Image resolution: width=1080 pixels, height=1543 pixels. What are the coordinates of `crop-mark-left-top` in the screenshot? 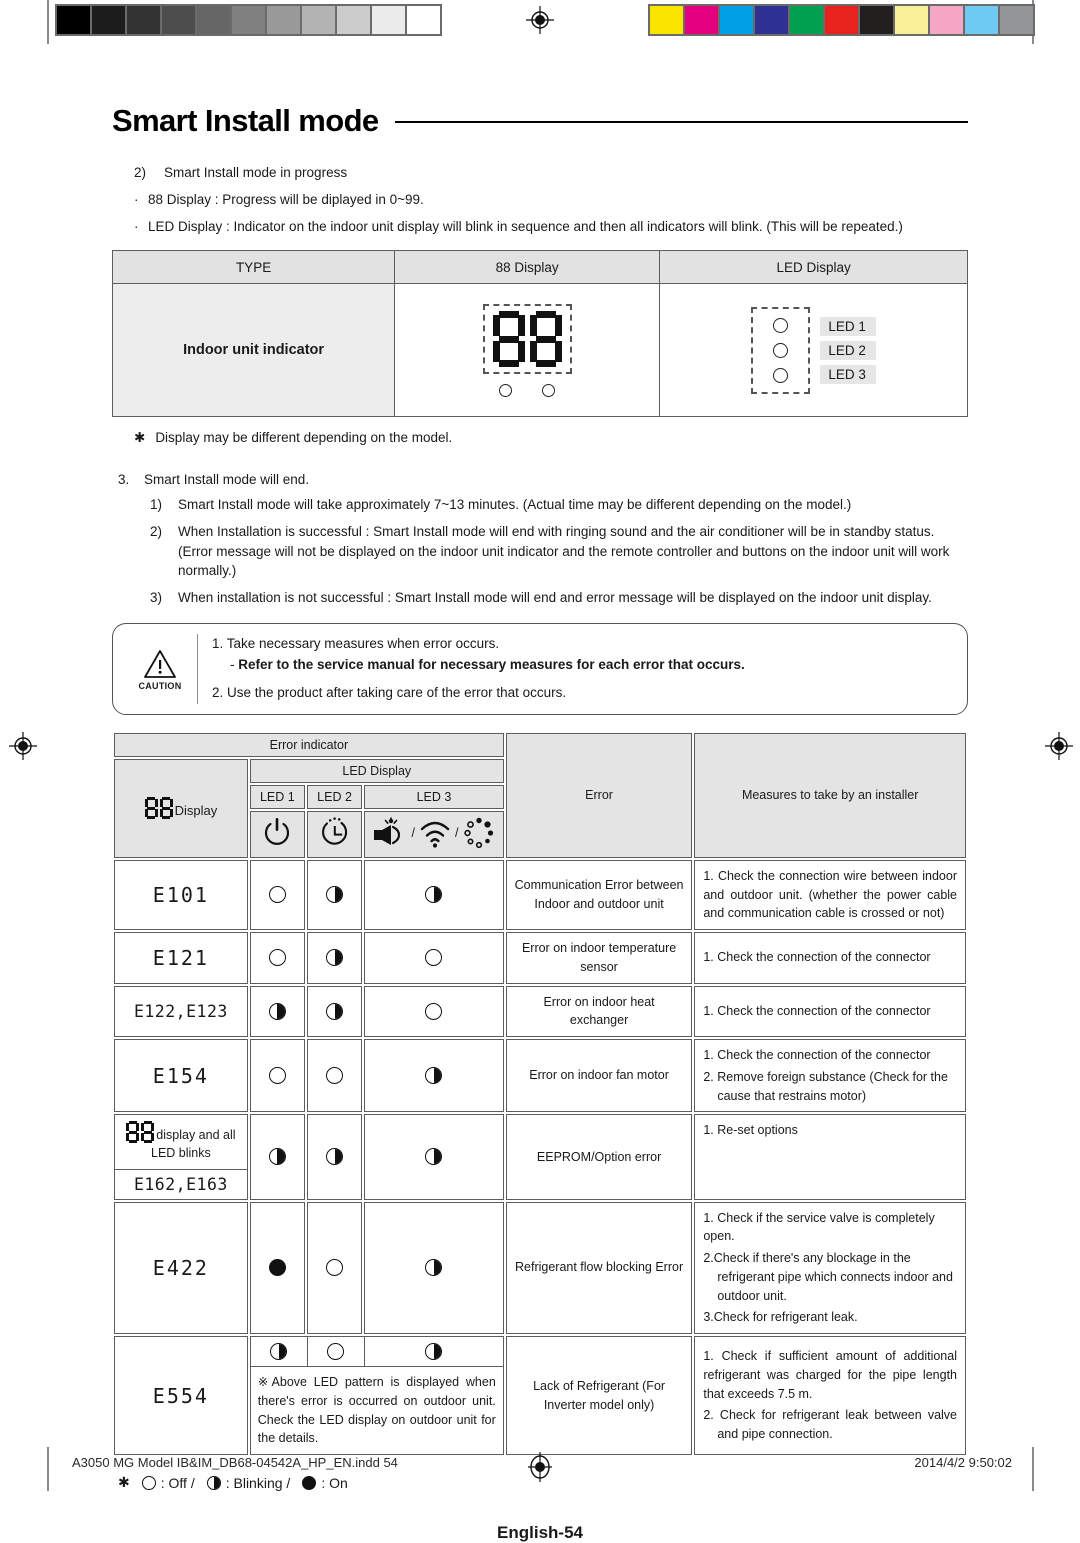 It's located at (48, 22).